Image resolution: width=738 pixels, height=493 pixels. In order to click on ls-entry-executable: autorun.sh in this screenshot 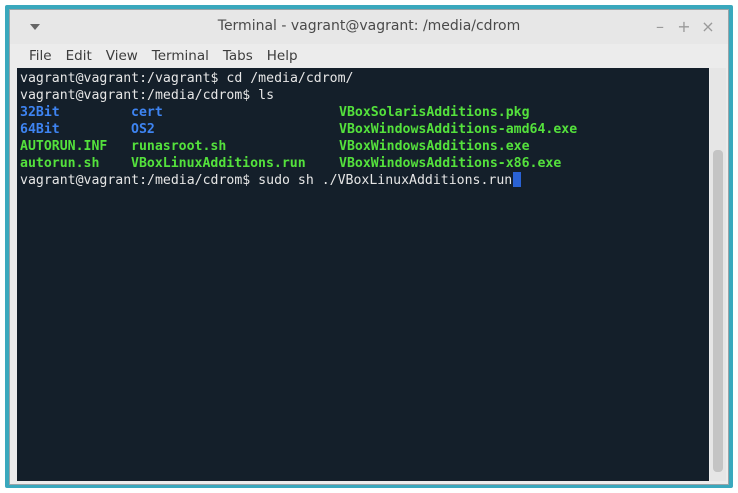, I will do `click(60, 163)`.